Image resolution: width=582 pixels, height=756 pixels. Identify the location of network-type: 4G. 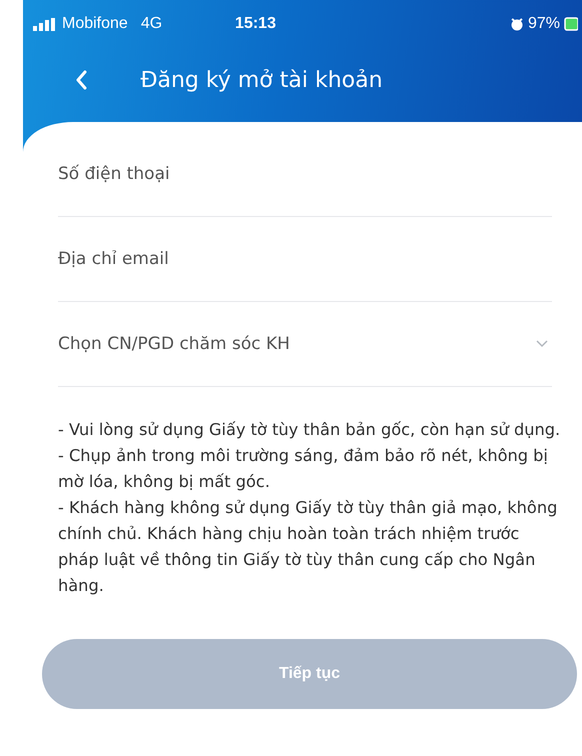
(151, 24).